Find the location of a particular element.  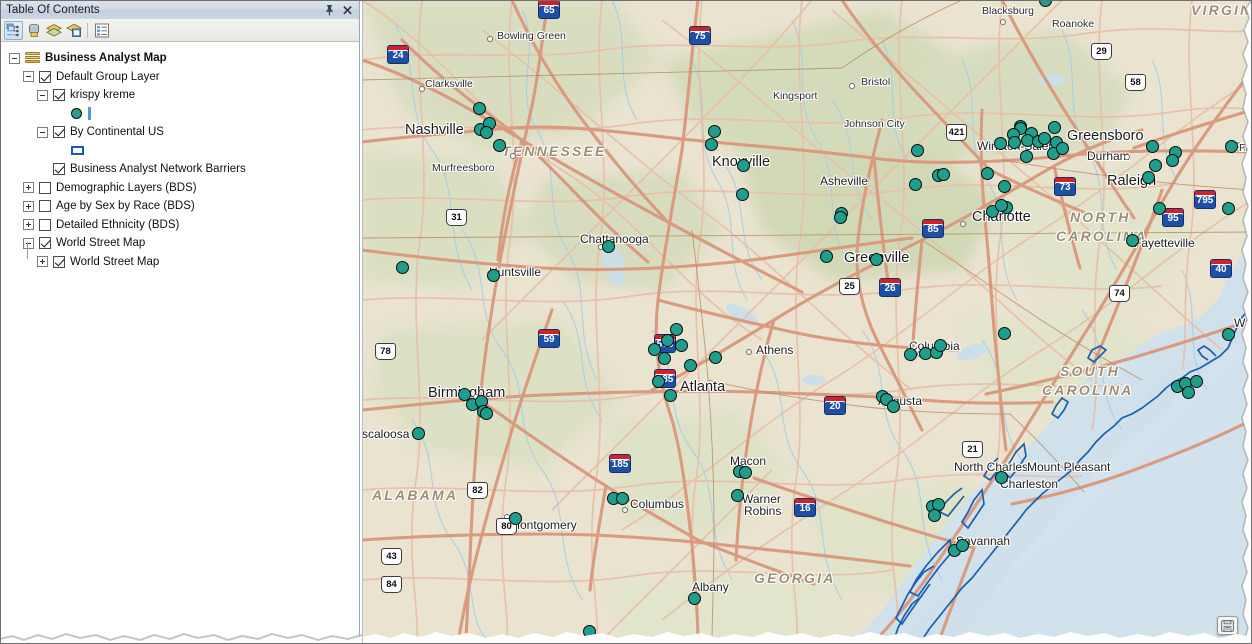

toc-item-krispy-kreme-symbol is located at coordinates (180, 114).